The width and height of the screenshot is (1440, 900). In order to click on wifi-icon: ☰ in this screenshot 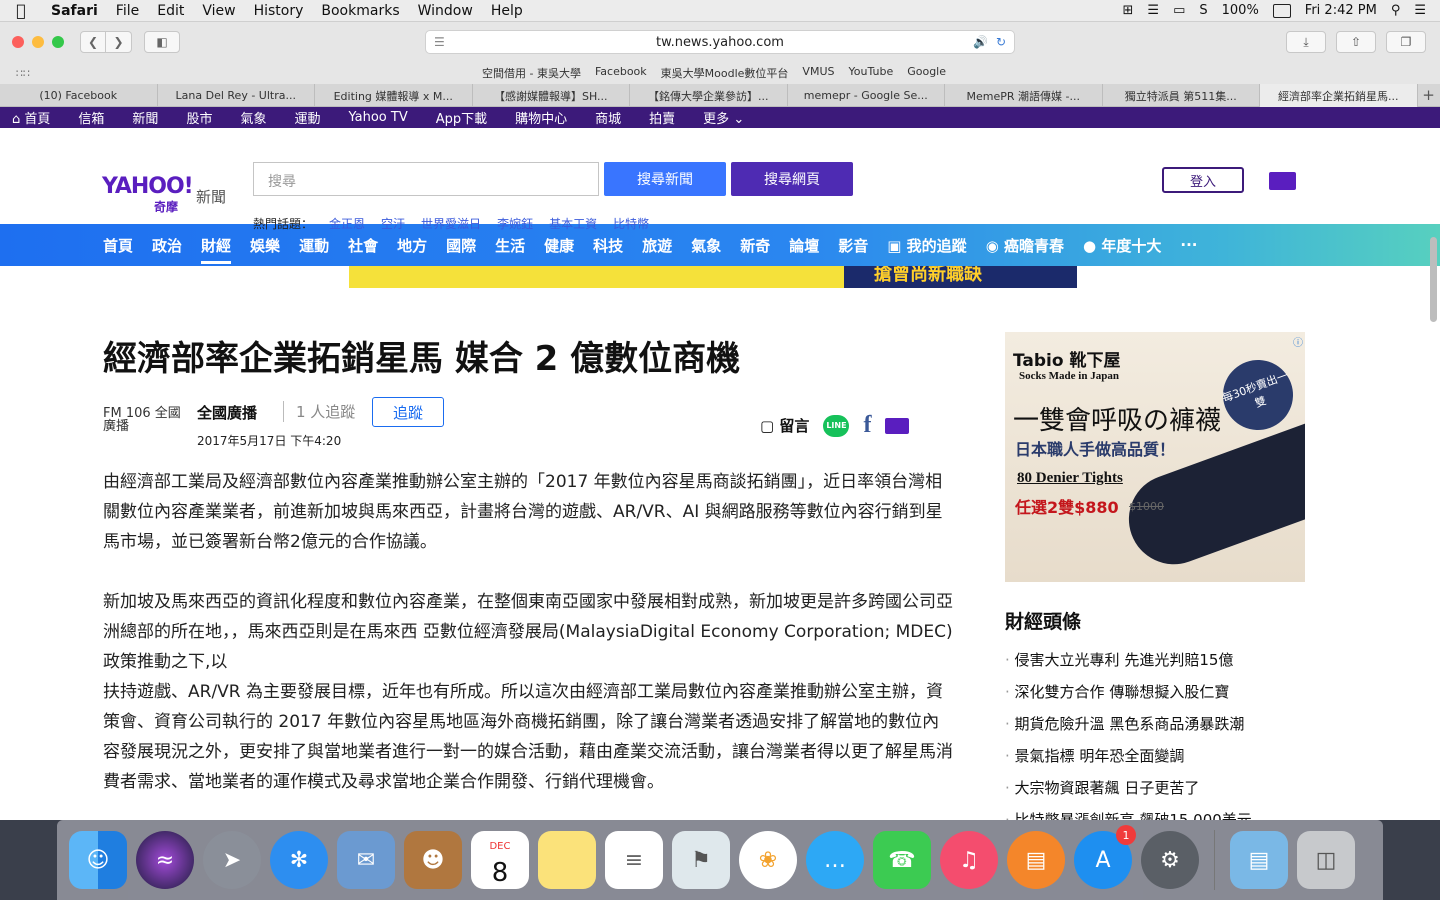, I will do `click(1153, 10)`.